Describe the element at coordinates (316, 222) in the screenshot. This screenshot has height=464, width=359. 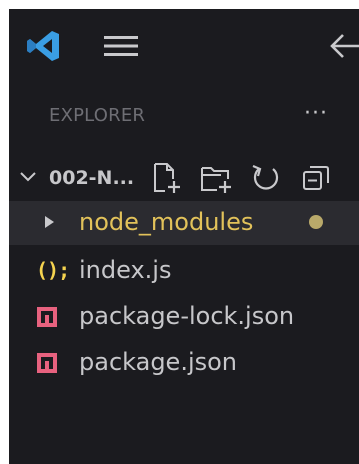
I see `modified-dot-icon` at that location.